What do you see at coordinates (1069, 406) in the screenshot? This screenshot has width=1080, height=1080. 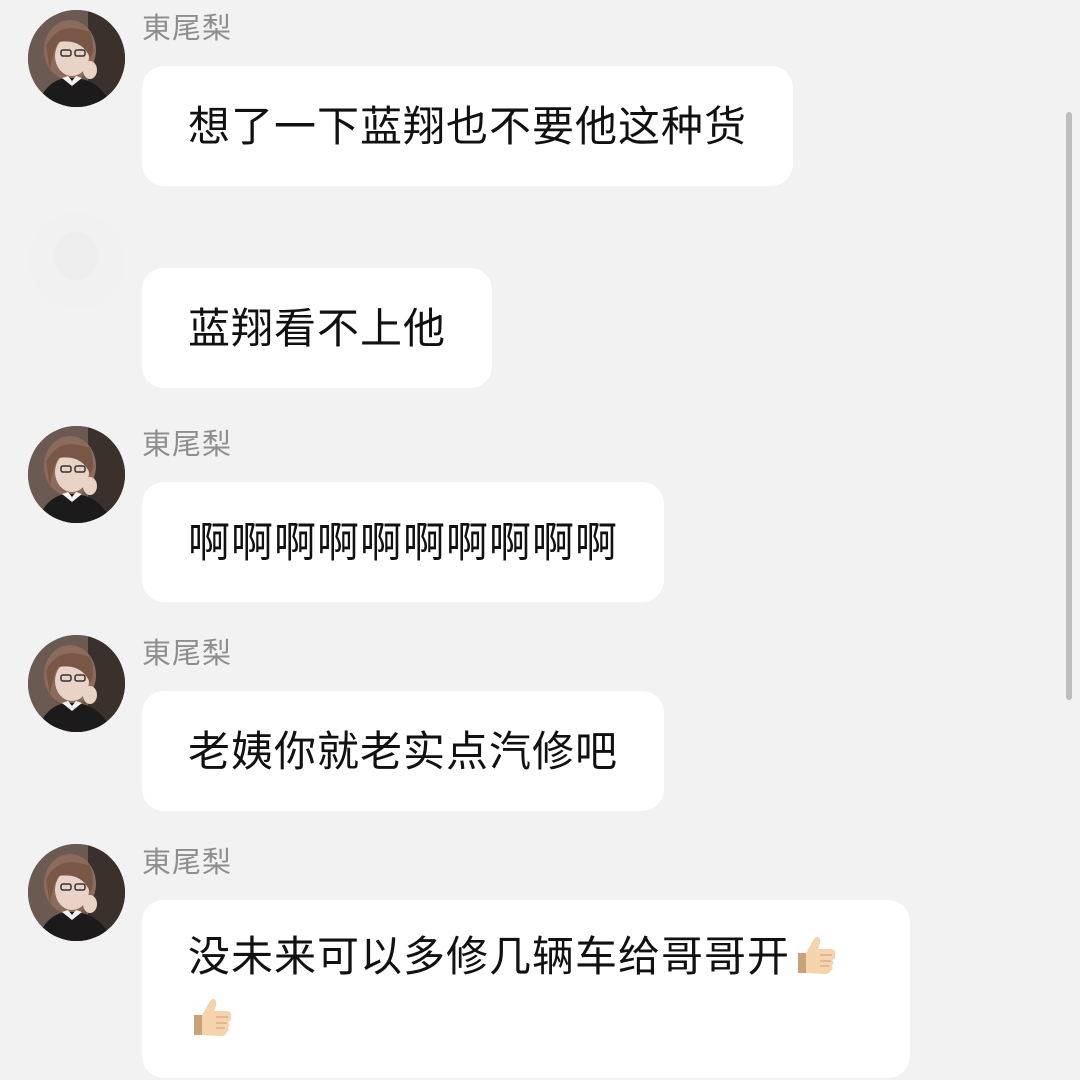 I see `scrollbar` at bounding box center [1069, 406].